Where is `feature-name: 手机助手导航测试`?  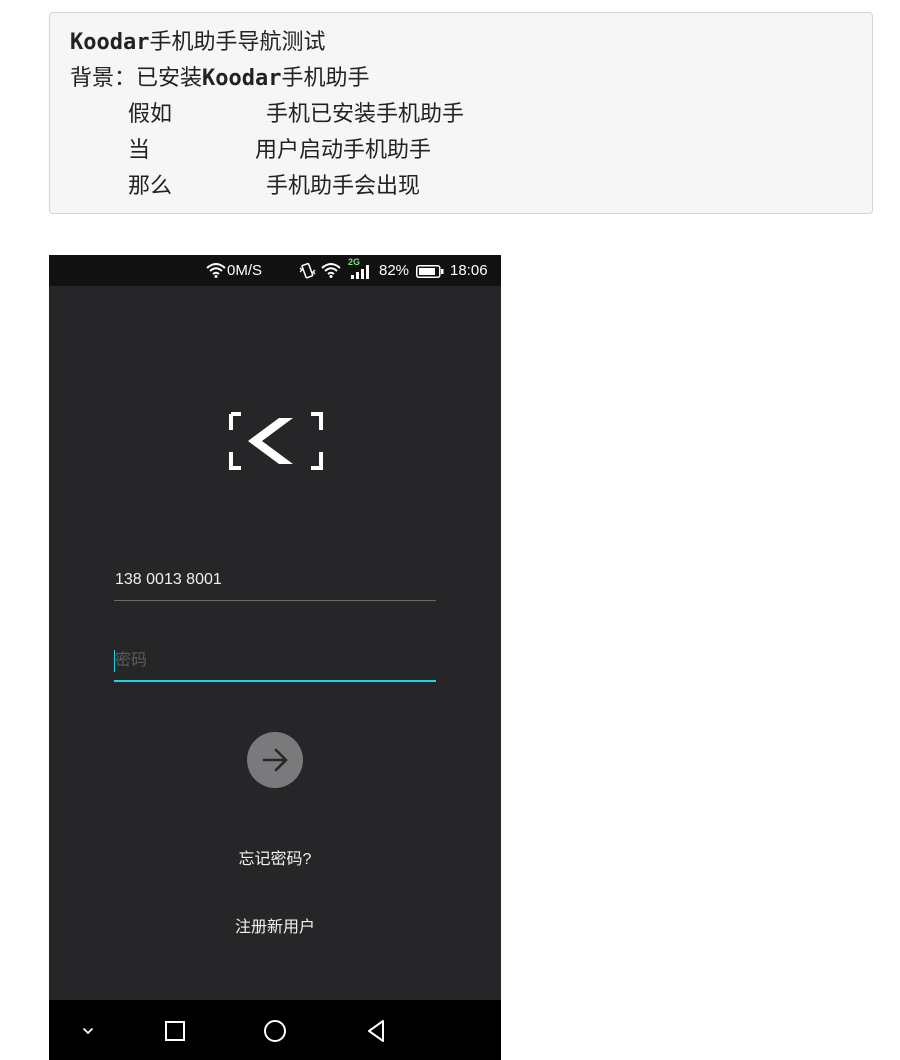
feature-name: 手机助手导航测试 is located at coordinates (237, 42).